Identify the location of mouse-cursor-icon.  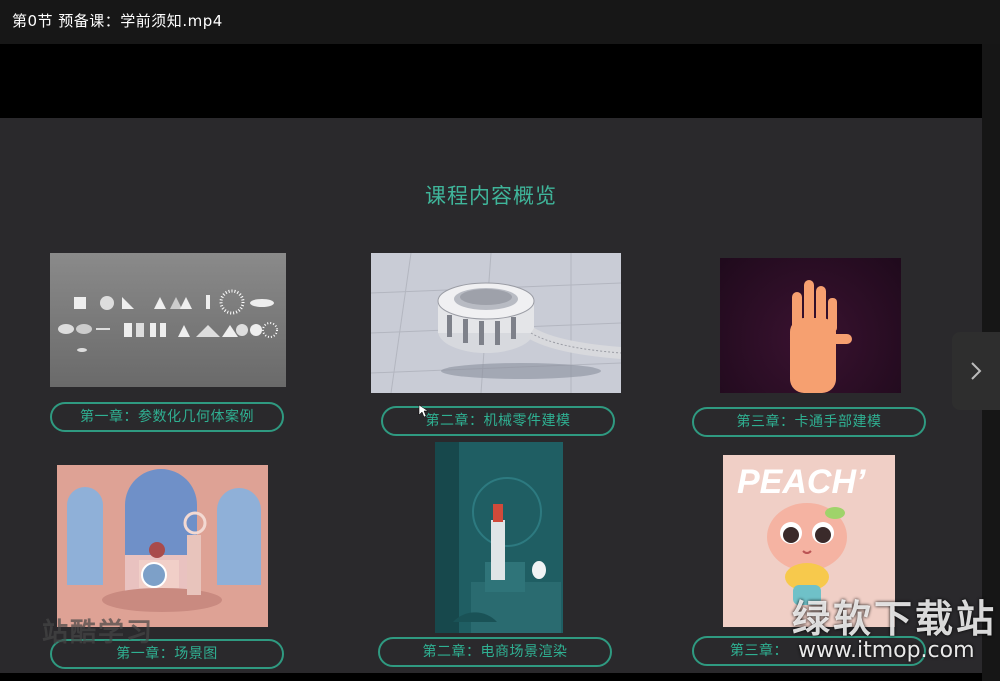
(423, 411).